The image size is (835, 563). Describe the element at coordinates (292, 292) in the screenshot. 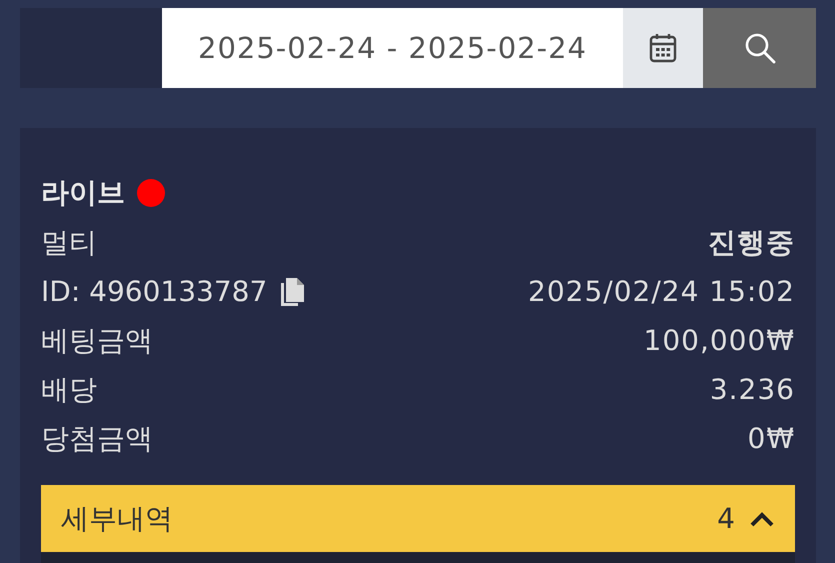

I see `copy-icon` at that location.